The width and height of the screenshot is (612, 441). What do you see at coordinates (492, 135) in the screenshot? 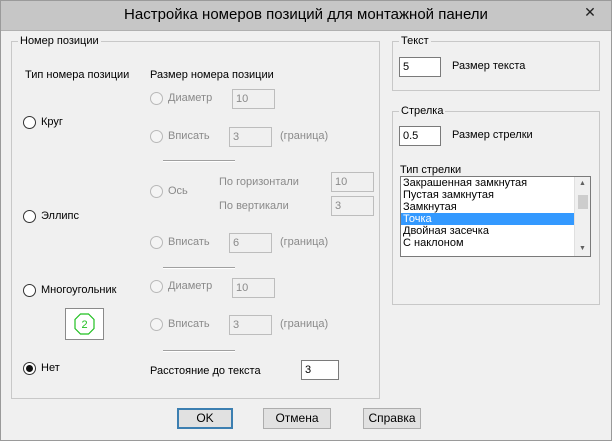
I see `arrow-size-label: Размер стрелки` at bounding box center [492, 135].